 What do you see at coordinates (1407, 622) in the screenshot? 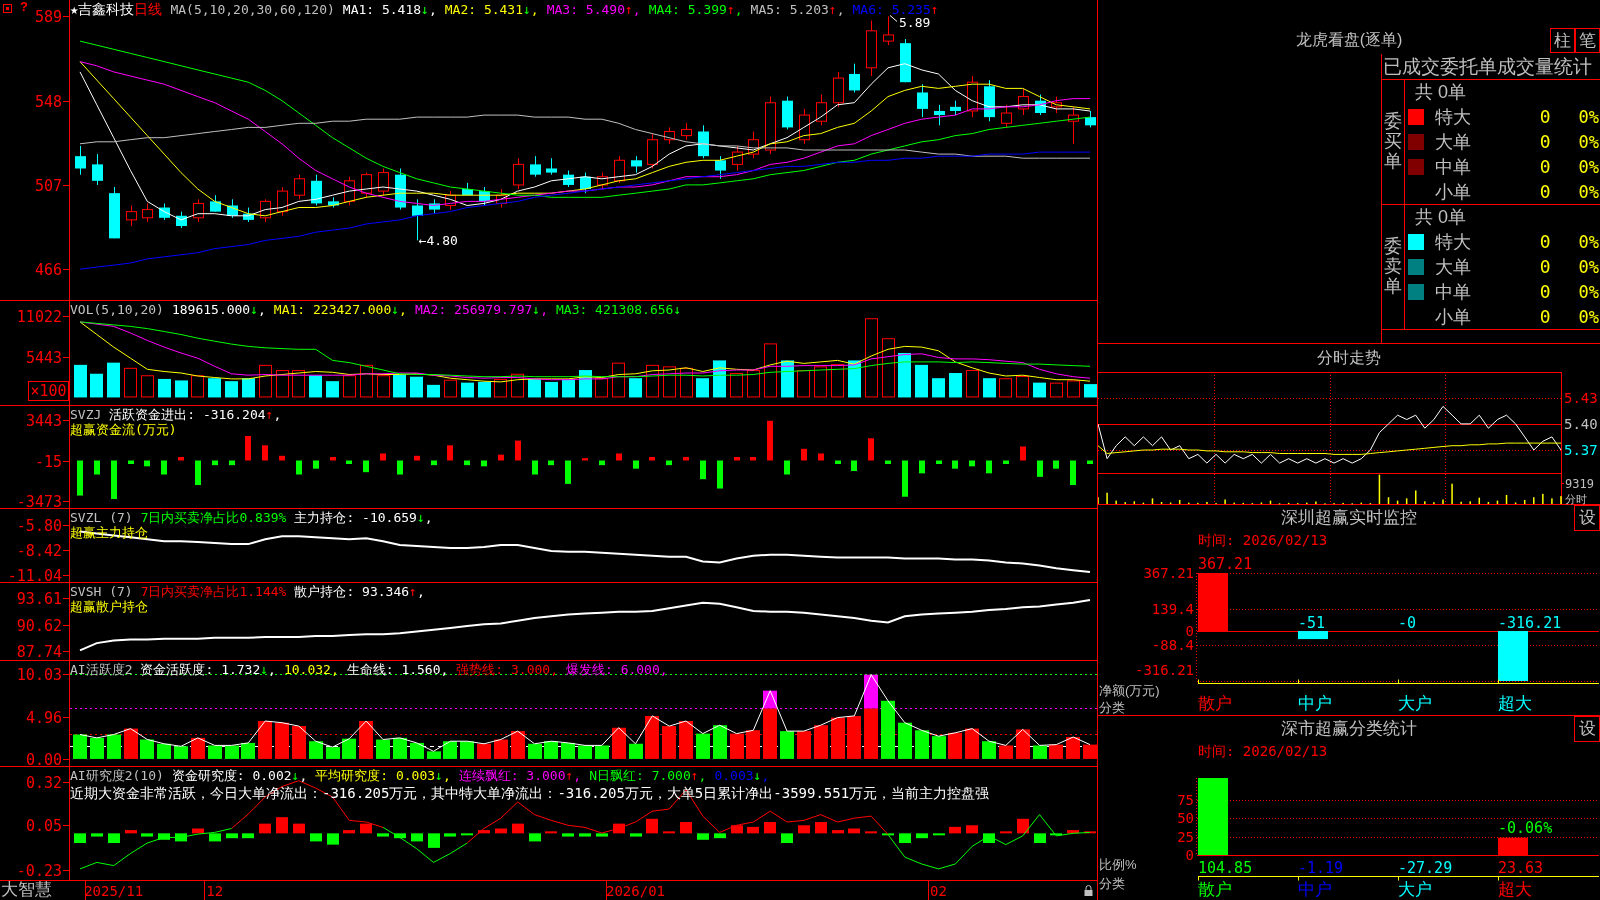
I see `value-label: -0` at bounding box center [1407, 622].